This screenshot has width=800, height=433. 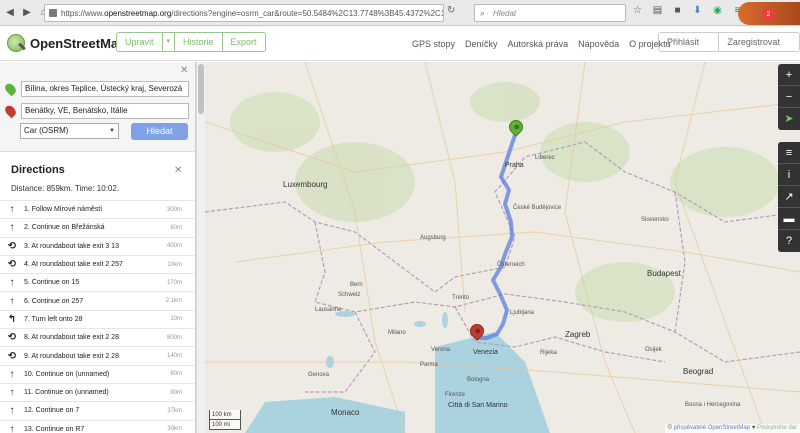 What do you see at coordinates (97, 355) in the screenshot?
I see `direction-step: ⟲ 9. At roundabout take exit 2 28 140m` at bounding box center [97, 355].